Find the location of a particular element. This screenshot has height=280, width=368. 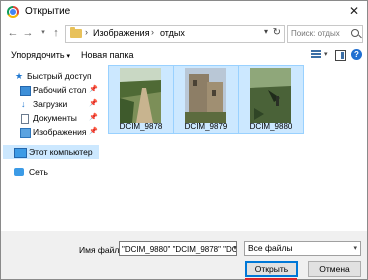

file-type-value: Все файлы is located at coordinates (270, 248).